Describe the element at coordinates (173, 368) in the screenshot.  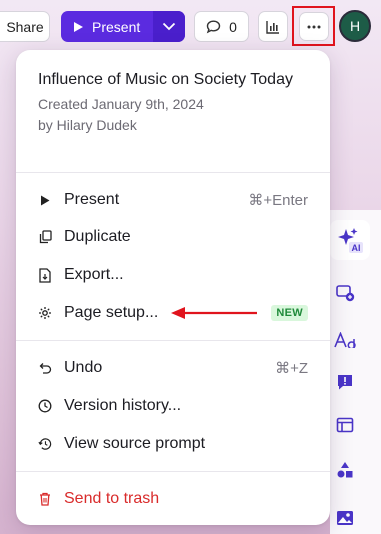
I see `menu-item-undo: Undo ⌘+Z` at that location.